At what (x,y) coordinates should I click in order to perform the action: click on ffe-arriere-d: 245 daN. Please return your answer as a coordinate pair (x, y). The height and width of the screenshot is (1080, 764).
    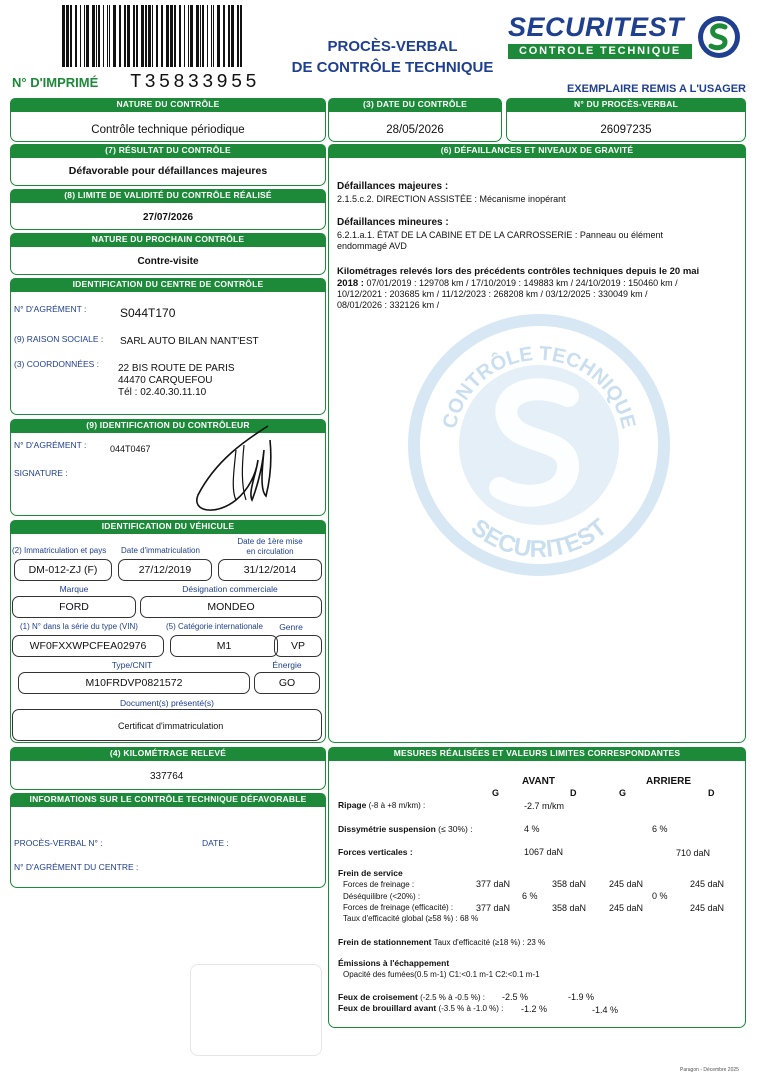
    Looking at the image, I should click on (707, 908).